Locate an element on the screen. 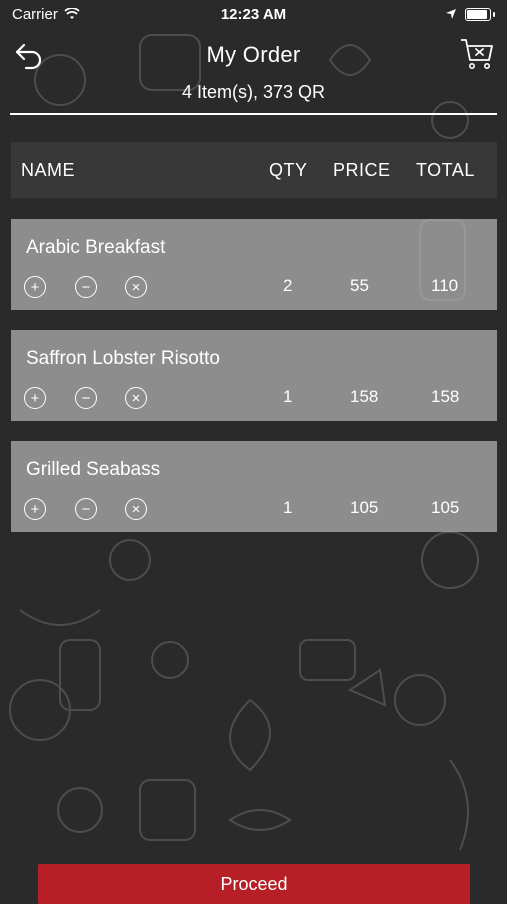 This screenshot has height=904, width=507. item-price: 55 is located at coordinates (359, 285).